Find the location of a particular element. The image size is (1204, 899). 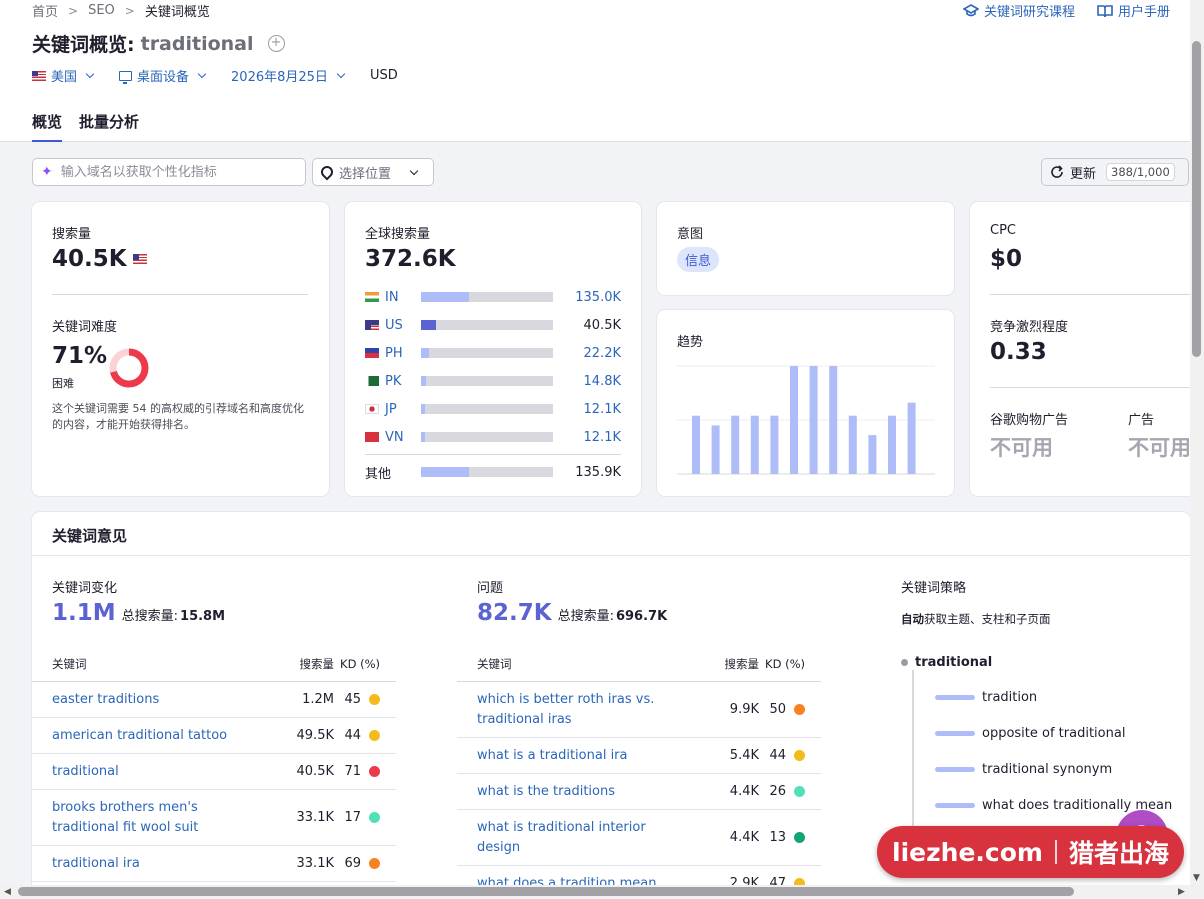

country-value: 14.8K is located at coordinates (587, 381).